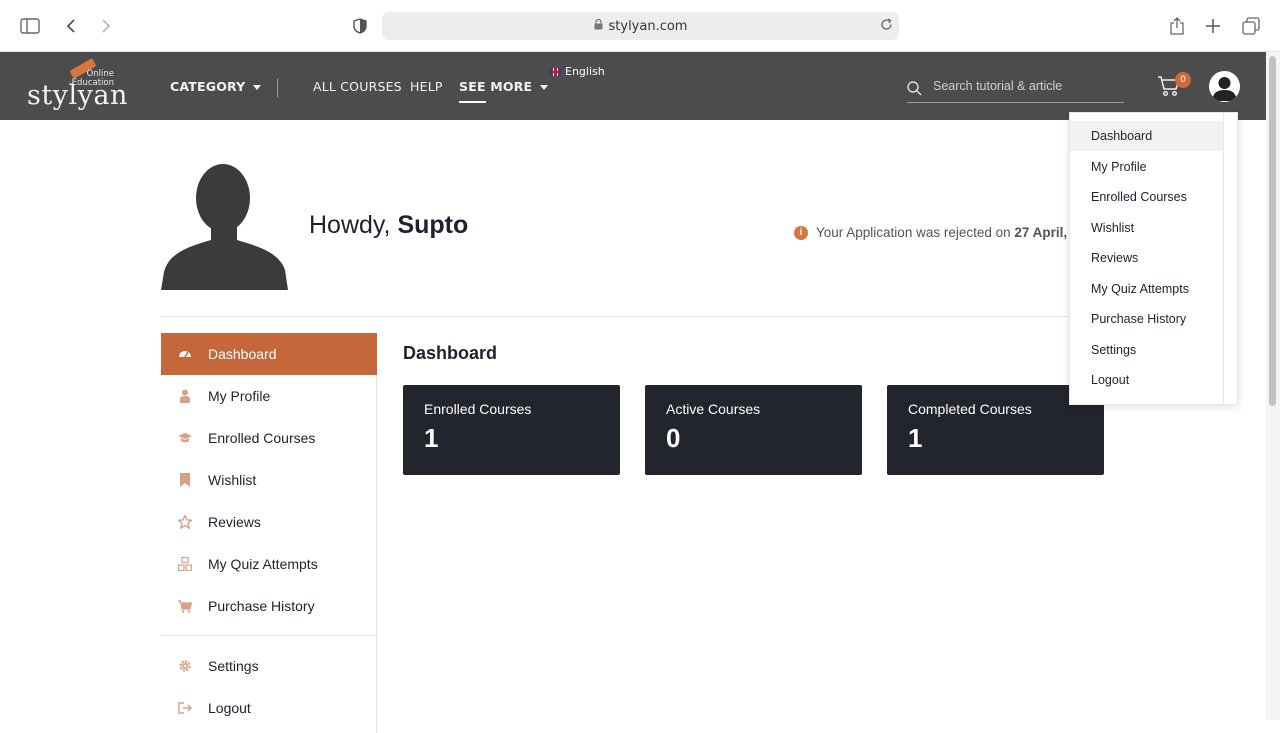 The width and height of the screenshot is (1280, 733). I want to click on info-icon: i, so click(801, 232).